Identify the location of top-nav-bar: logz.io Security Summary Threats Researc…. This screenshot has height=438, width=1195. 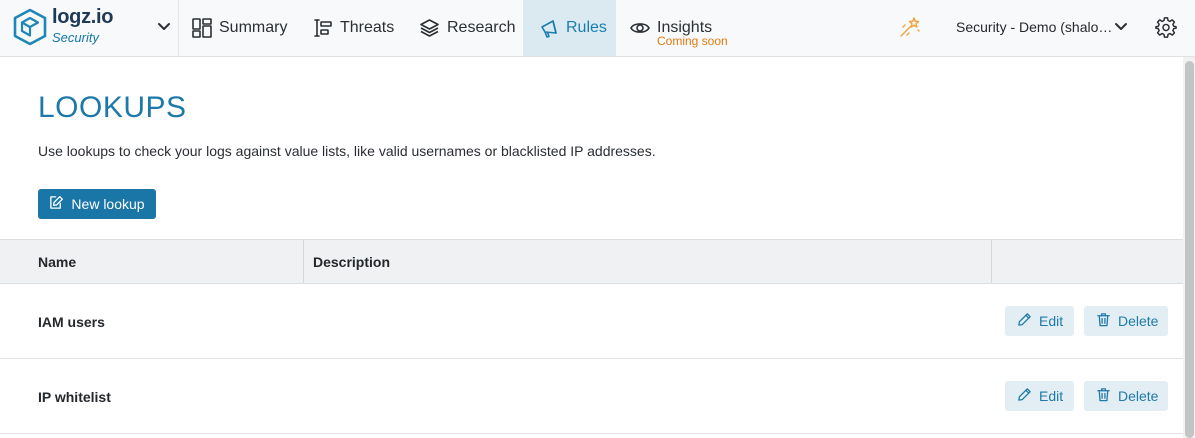
(597, 28).